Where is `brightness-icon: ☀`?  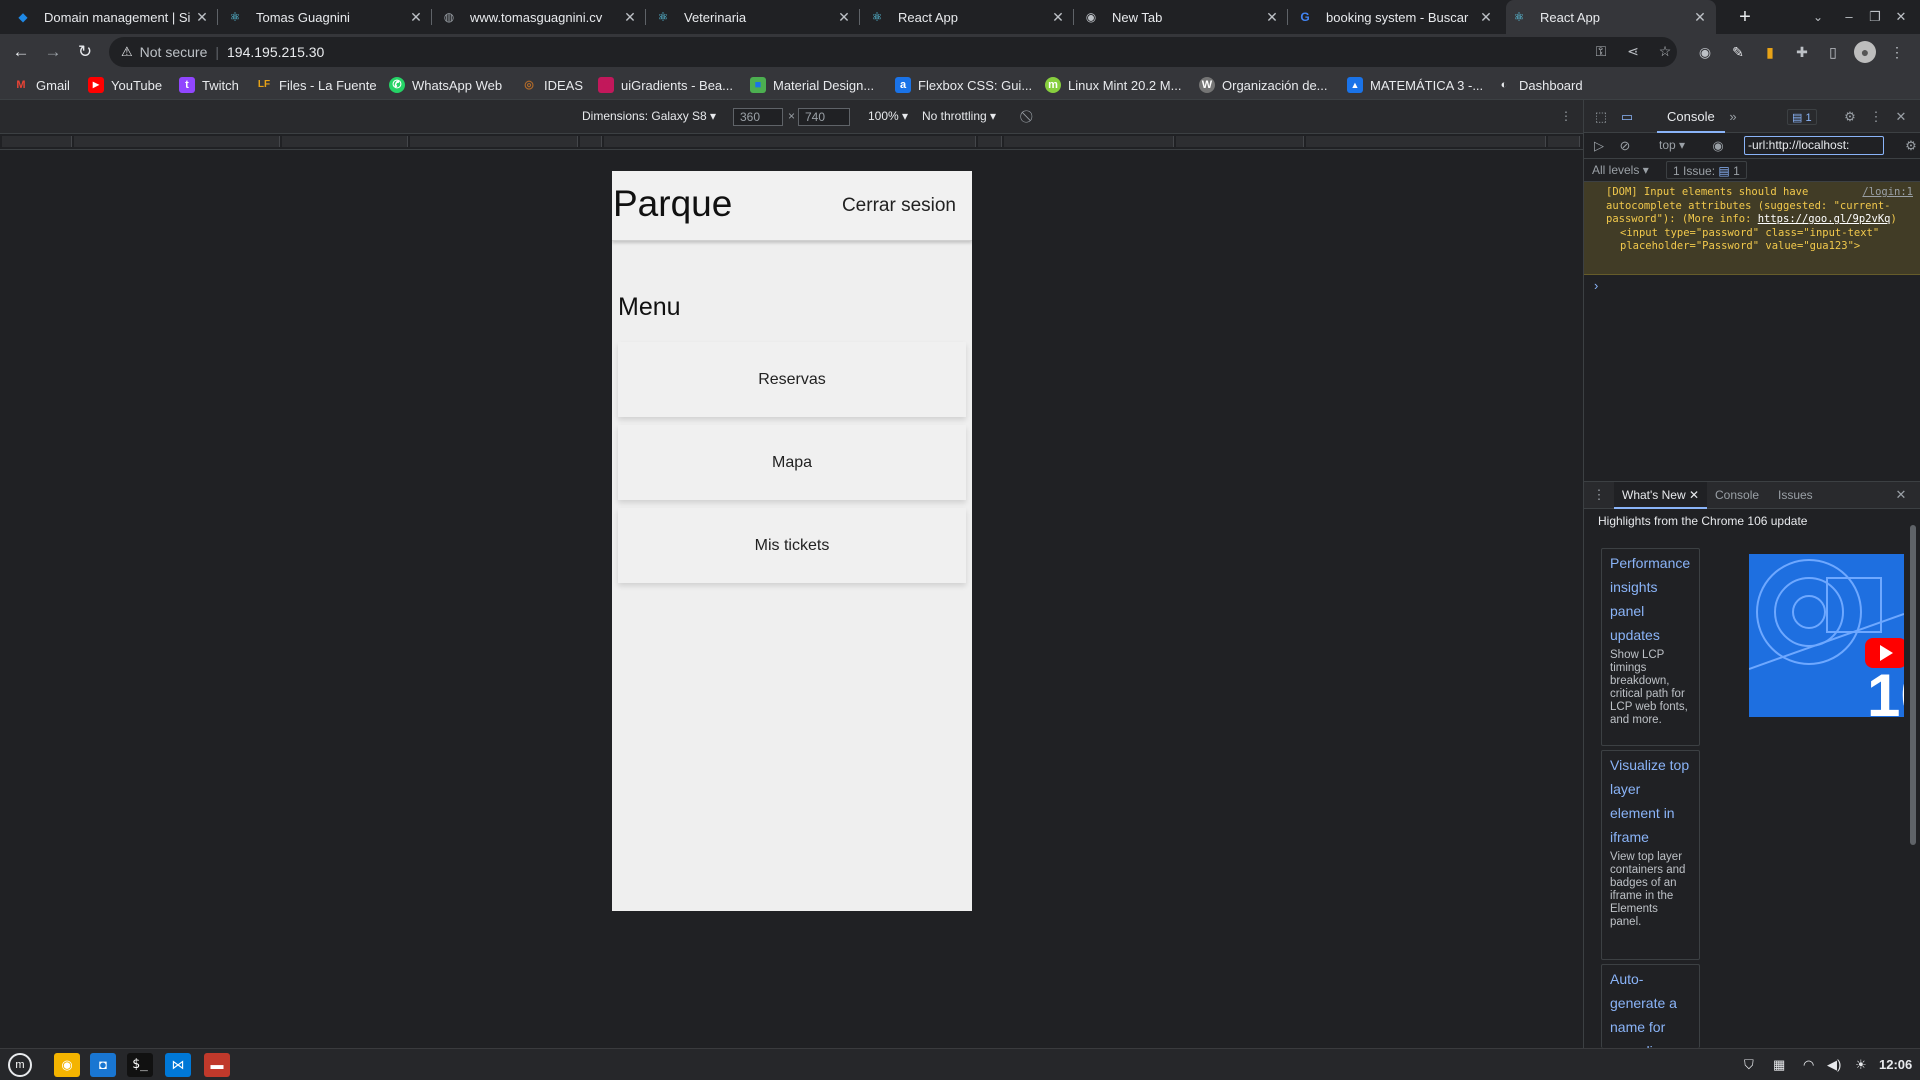 brightness-icon: ☀ is located at coordinates (1861, 1065).